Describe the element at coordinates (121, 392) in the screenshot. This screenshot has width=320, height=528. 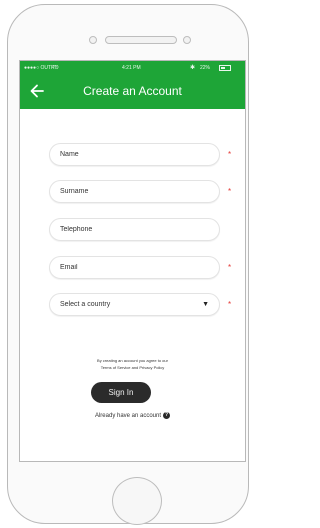
I see `sign-in-button: Sign In` at that location.